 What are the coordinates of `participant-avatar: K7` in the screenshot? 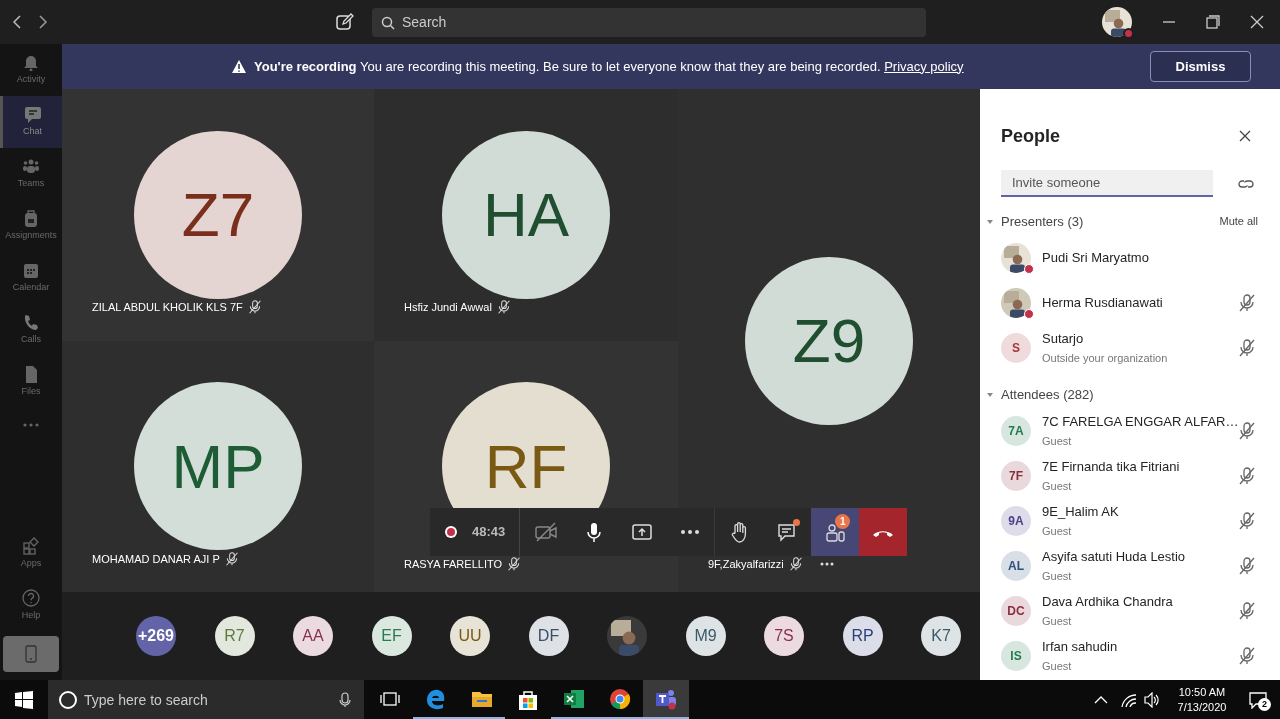 It's located at (941, 636).